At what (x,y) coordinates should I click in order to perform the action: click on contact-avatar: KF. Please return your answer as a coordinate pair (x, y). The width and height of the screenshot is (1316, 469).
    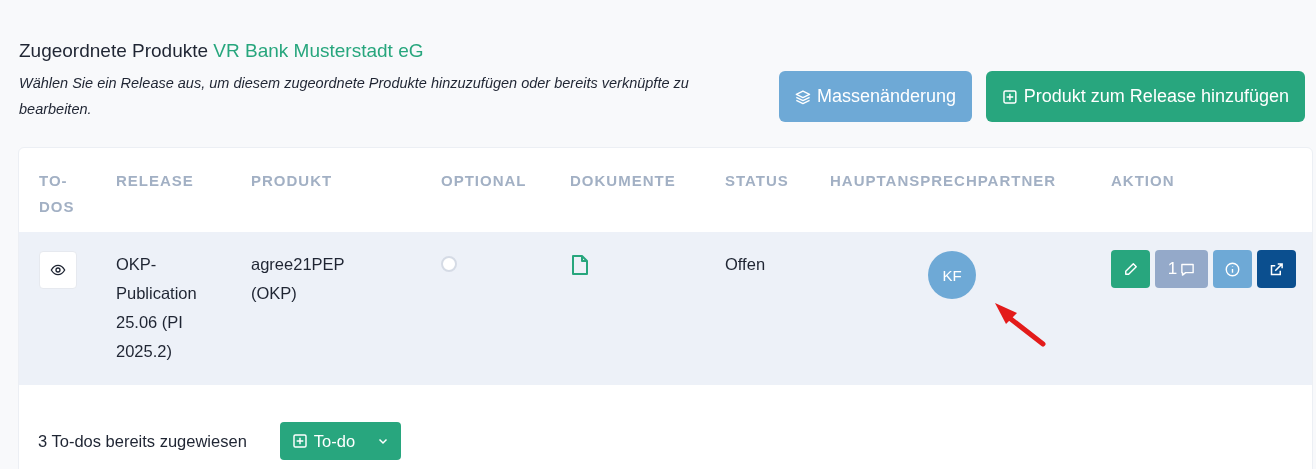
    Looking at the image, I should click on (952, 275).